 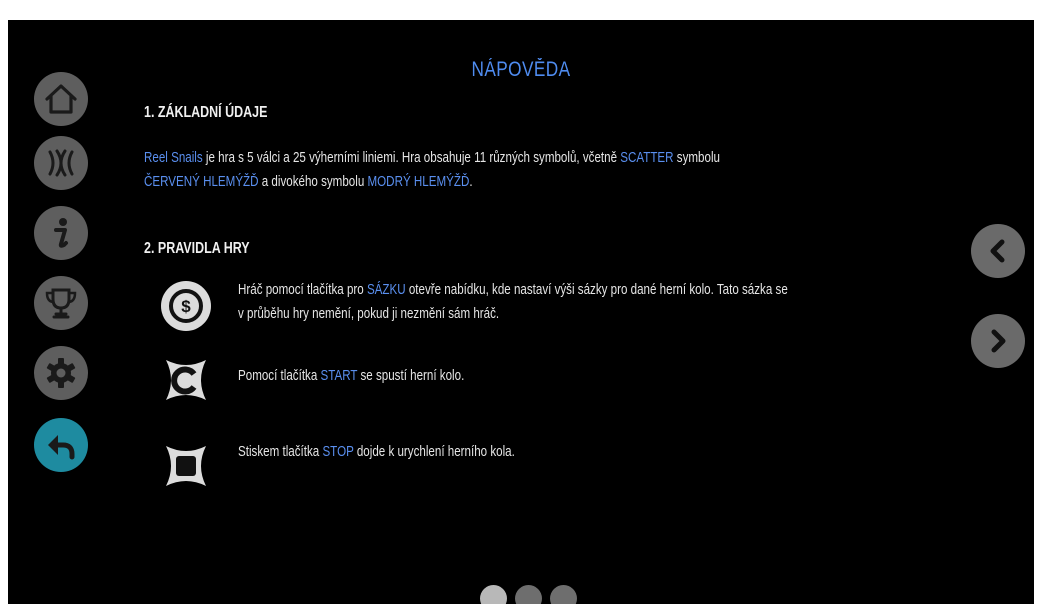 I want to click on page-title: NÁPOVĚDA, so click(x=521, y=69).